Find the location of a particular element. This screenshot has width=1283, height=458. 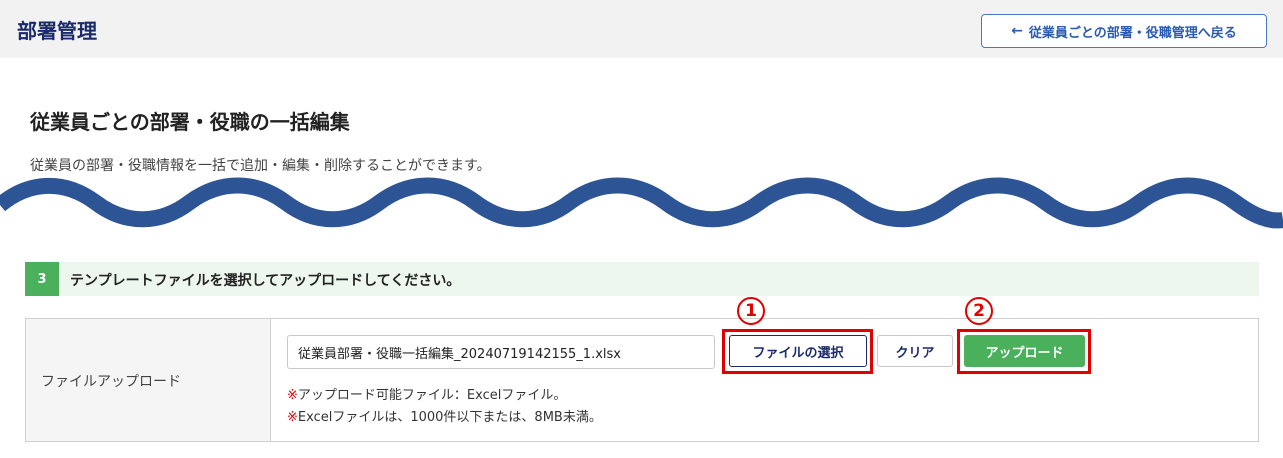

note-text: アップロード可能ファイル：Excelファイル。 is located at coordinates (432, 395).